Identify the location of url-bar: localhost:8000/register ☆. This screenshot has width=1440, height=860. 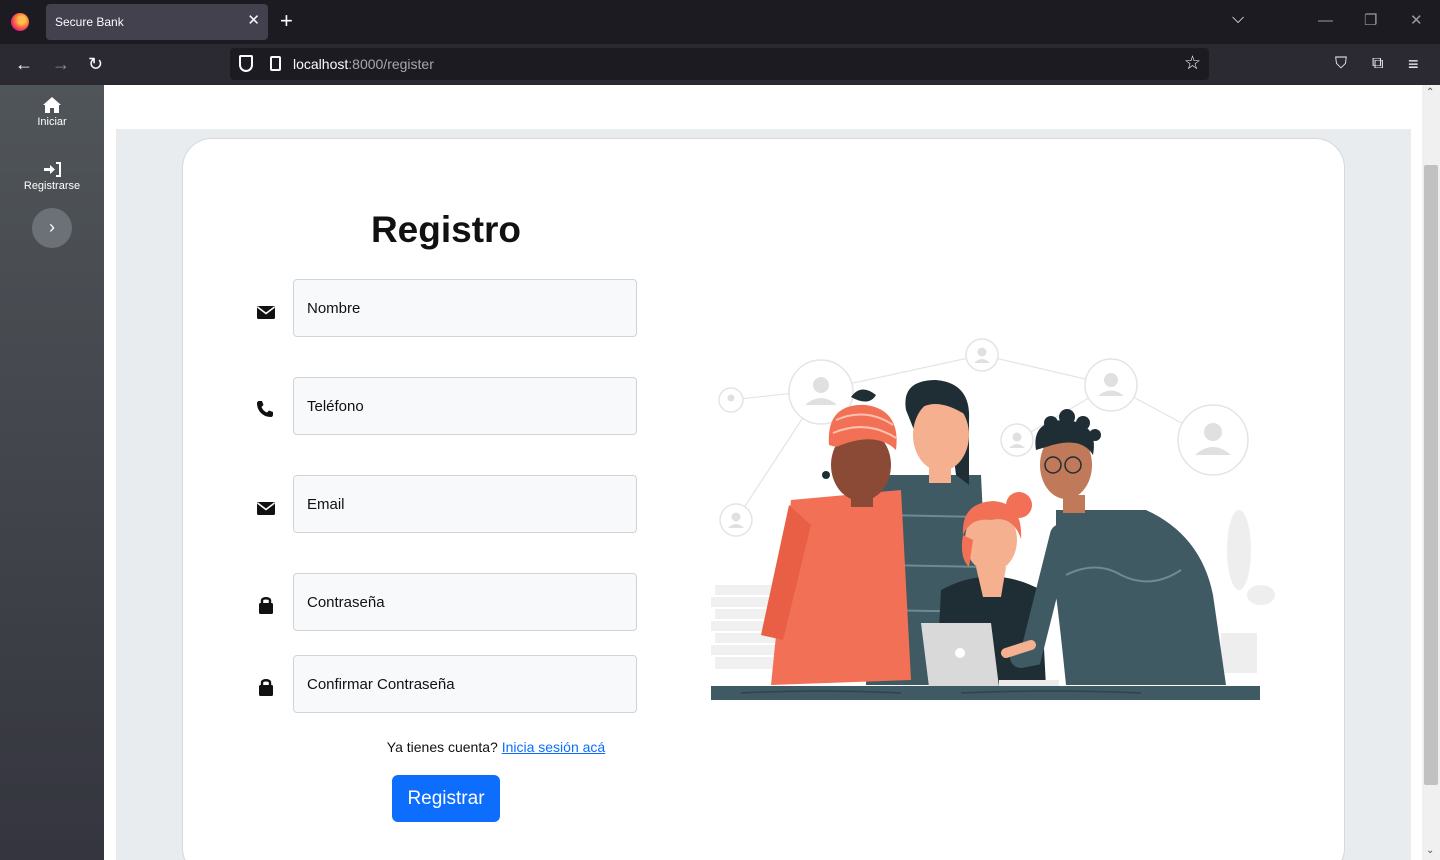
(719, 64).